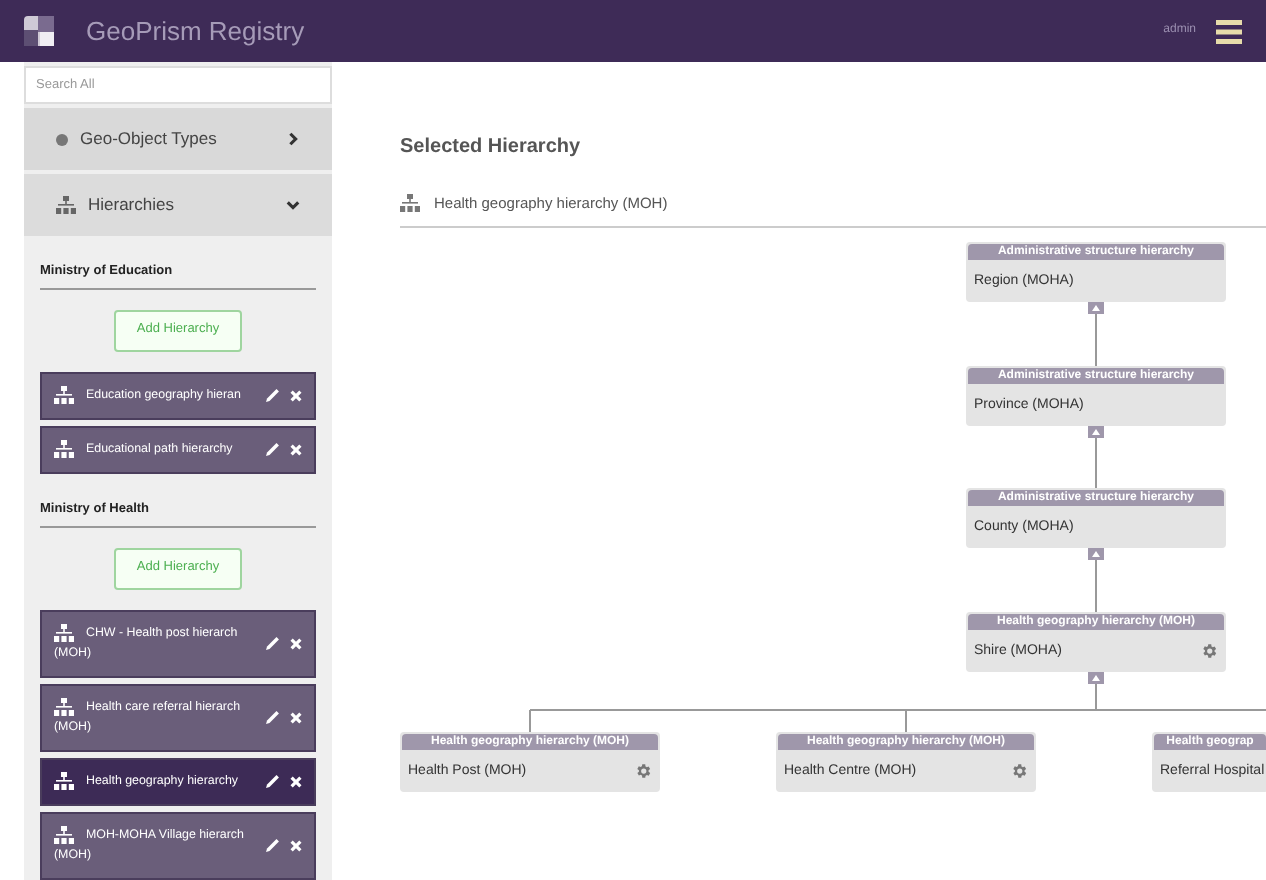  I want to click on nav-label: Geo-Object Types, so click(148, 139).